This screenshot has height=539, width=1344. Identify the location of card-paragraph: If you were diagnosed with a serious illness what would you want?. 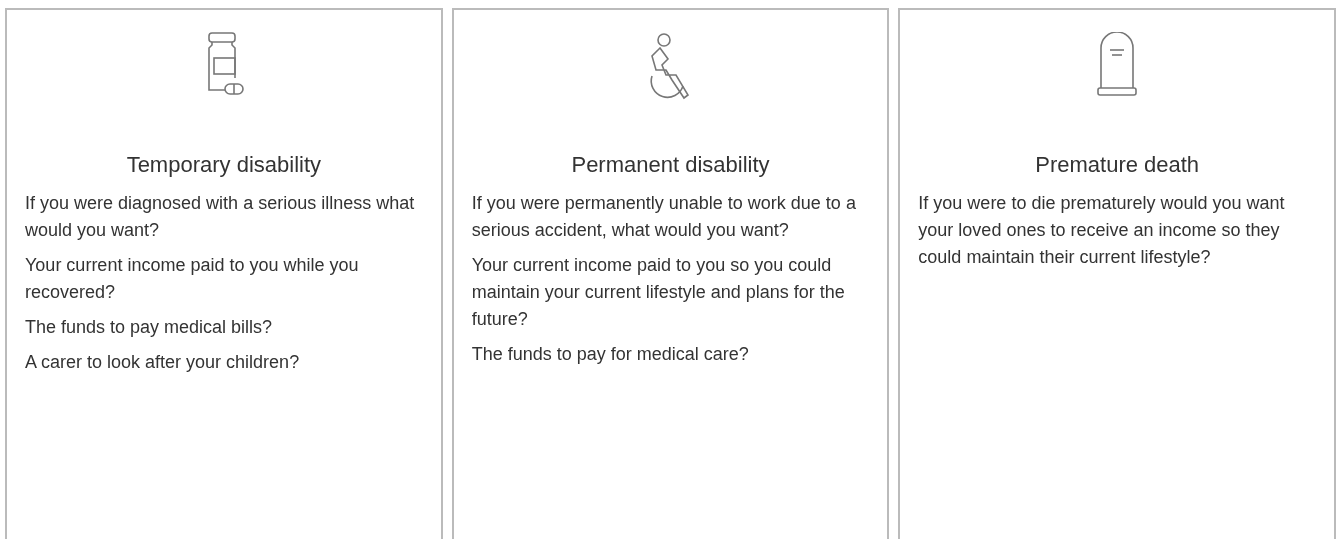
(220, 217).